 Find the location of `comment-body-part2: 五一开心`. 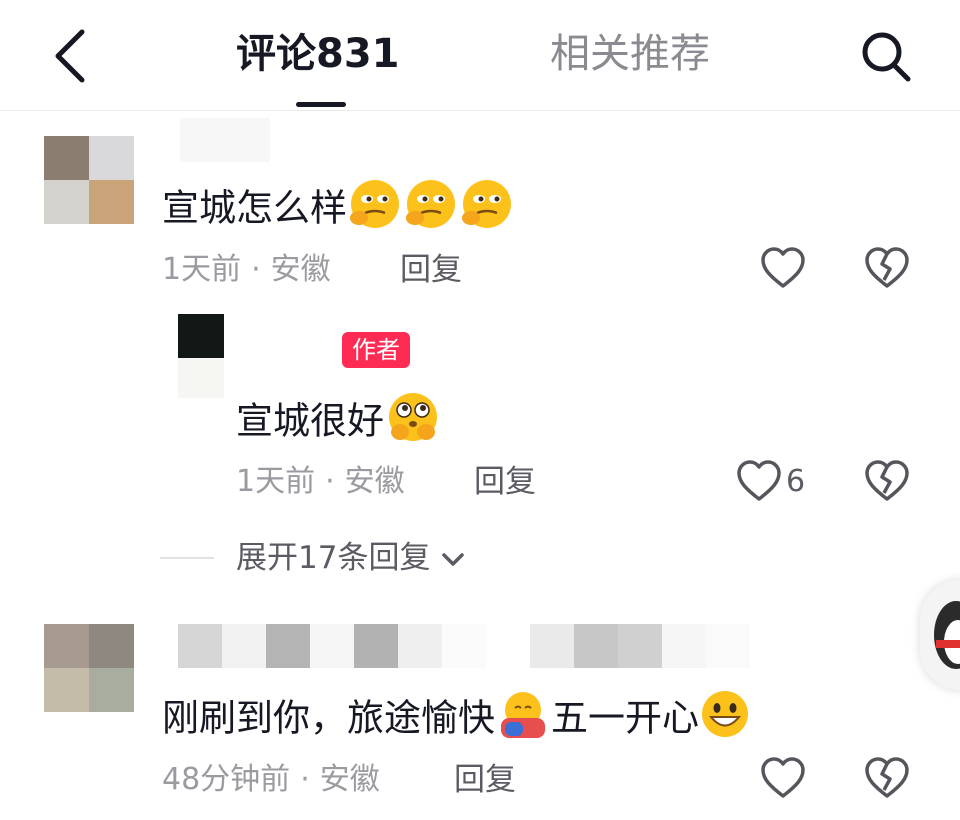

comment-body-part2: 五一开心 is located at coordinates (625, 718).